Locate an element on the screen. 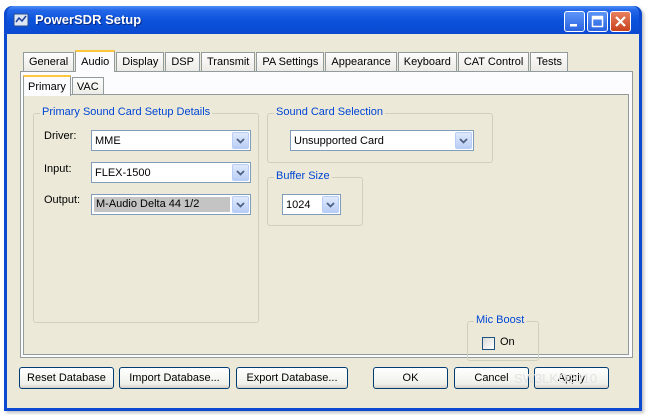 The image size is (648, 415). mic-boost-group: Mic Boost On is located at coordinates (503, 337).